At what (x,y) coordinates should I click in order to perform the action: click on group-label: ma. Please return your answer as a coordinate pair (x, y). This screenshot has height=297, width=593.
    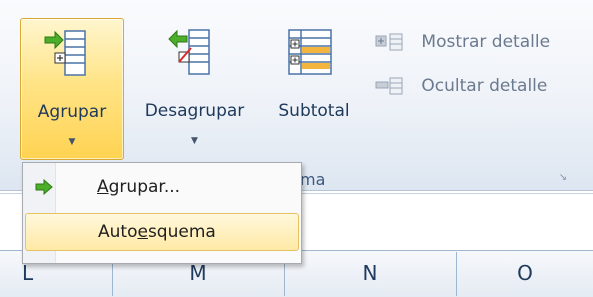
    Looking at the image, I should click on (313, 179).